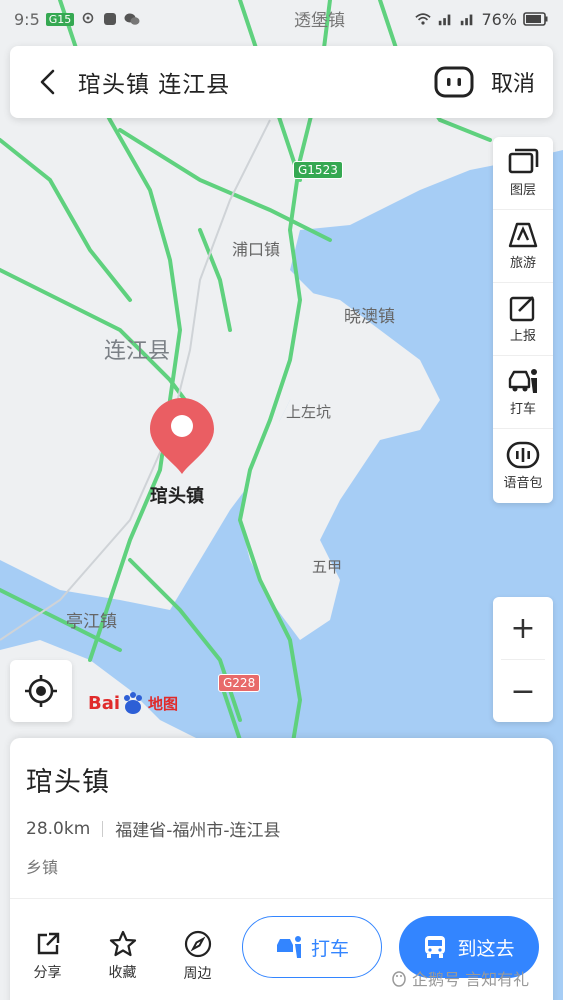 The height and width of the screenshot is (1000, 563). I want to click on tool-layers-label: 图层, so click(522, 190).